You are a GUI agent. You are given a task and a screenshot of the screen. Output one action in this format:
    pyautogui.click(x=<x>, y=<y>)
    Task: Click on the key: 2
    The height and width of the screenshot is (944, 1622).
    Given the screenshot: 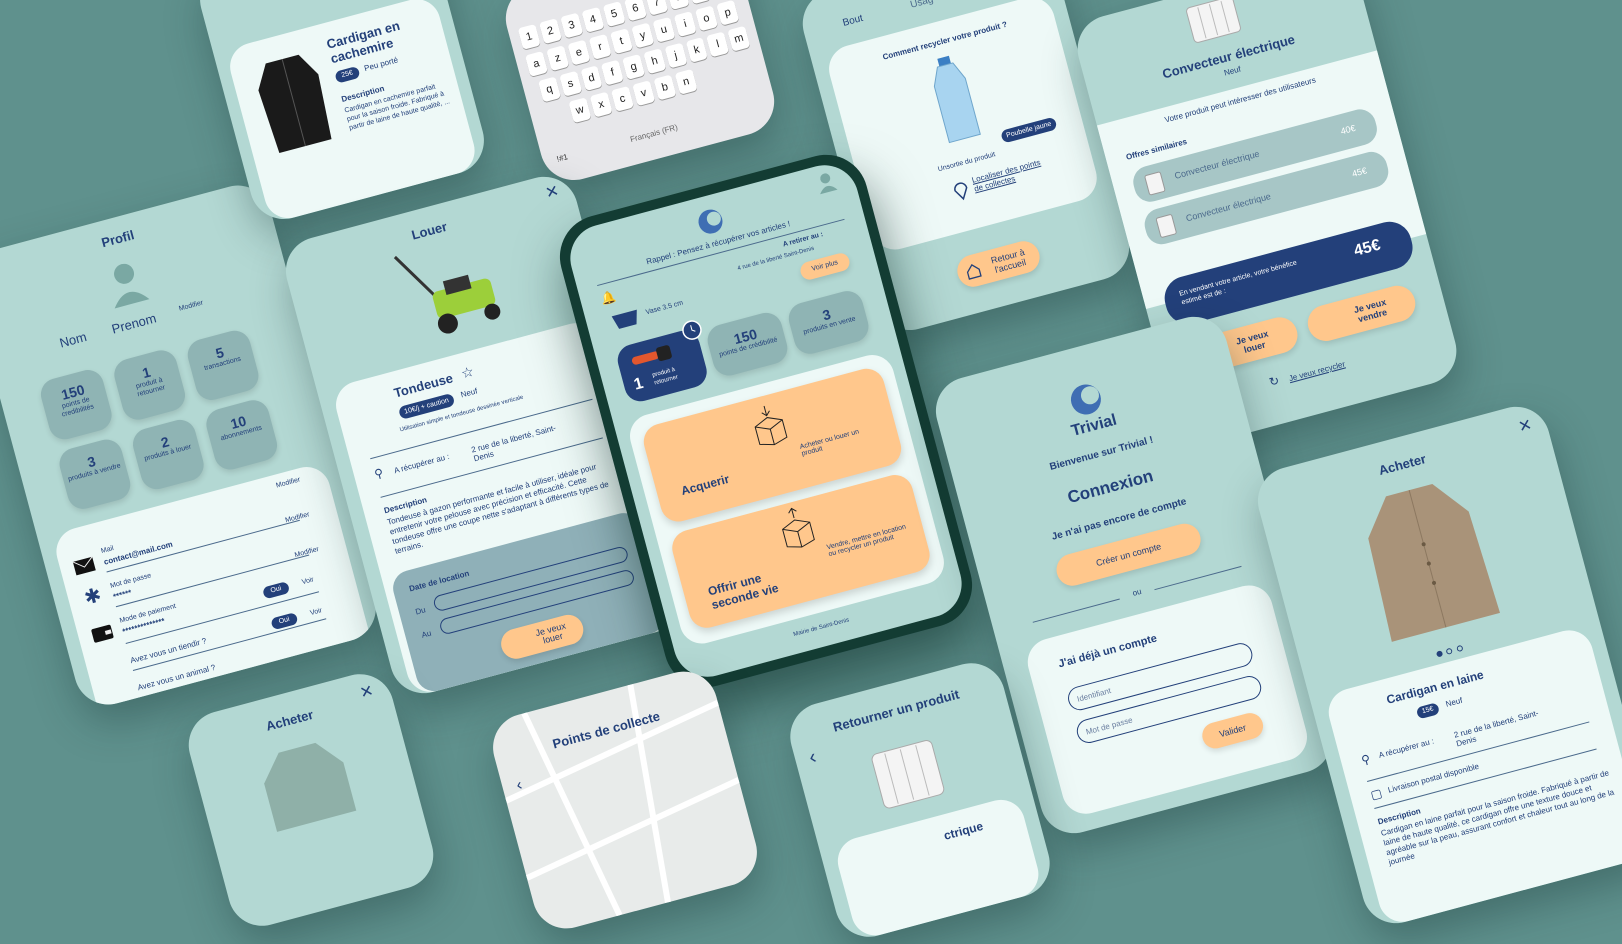 What is the action you would take?
    pyautogui.click(x=550, y=31)
    